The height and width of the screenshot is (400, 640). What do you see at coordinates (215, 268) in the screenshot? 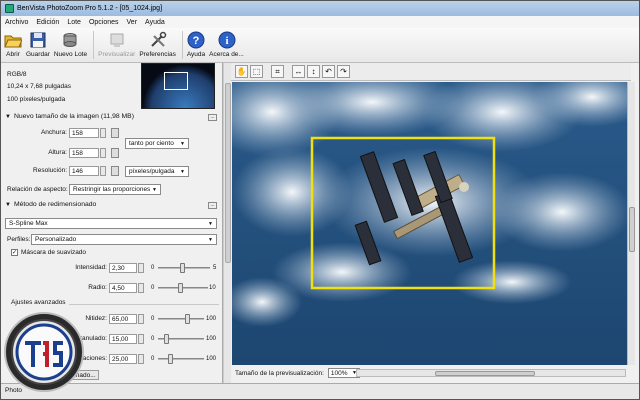
I see `intensity-max: 5` at bounding box center [215, 268].